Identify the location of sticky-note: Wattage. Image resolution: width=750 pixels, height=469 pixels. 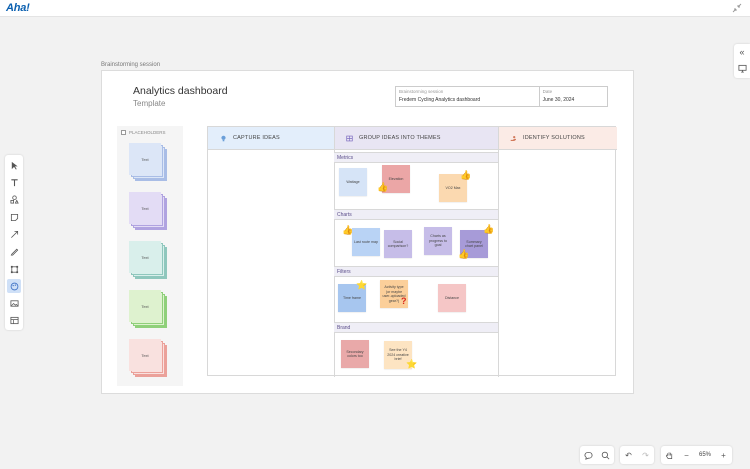
(353, 182).